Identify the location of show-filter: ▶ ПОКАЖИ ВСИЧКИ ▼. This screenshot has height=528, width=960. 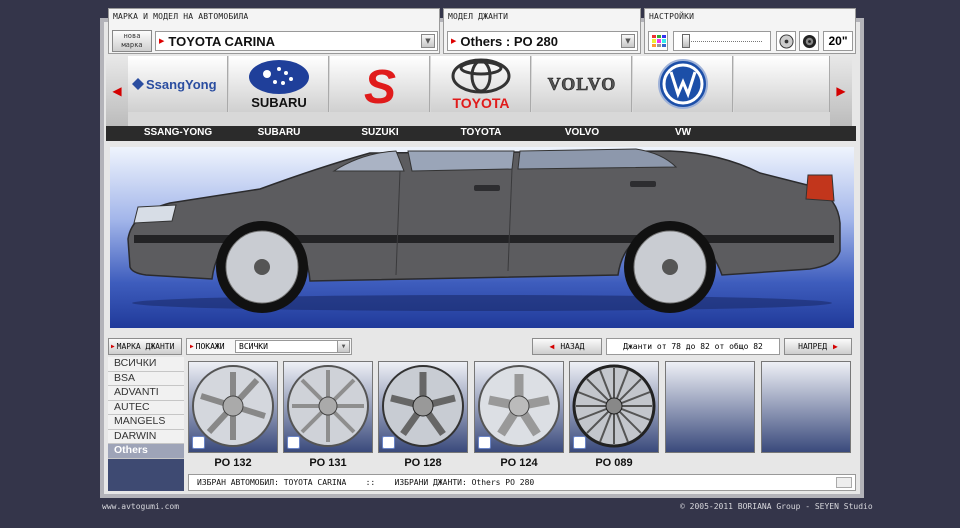
(269, 346).